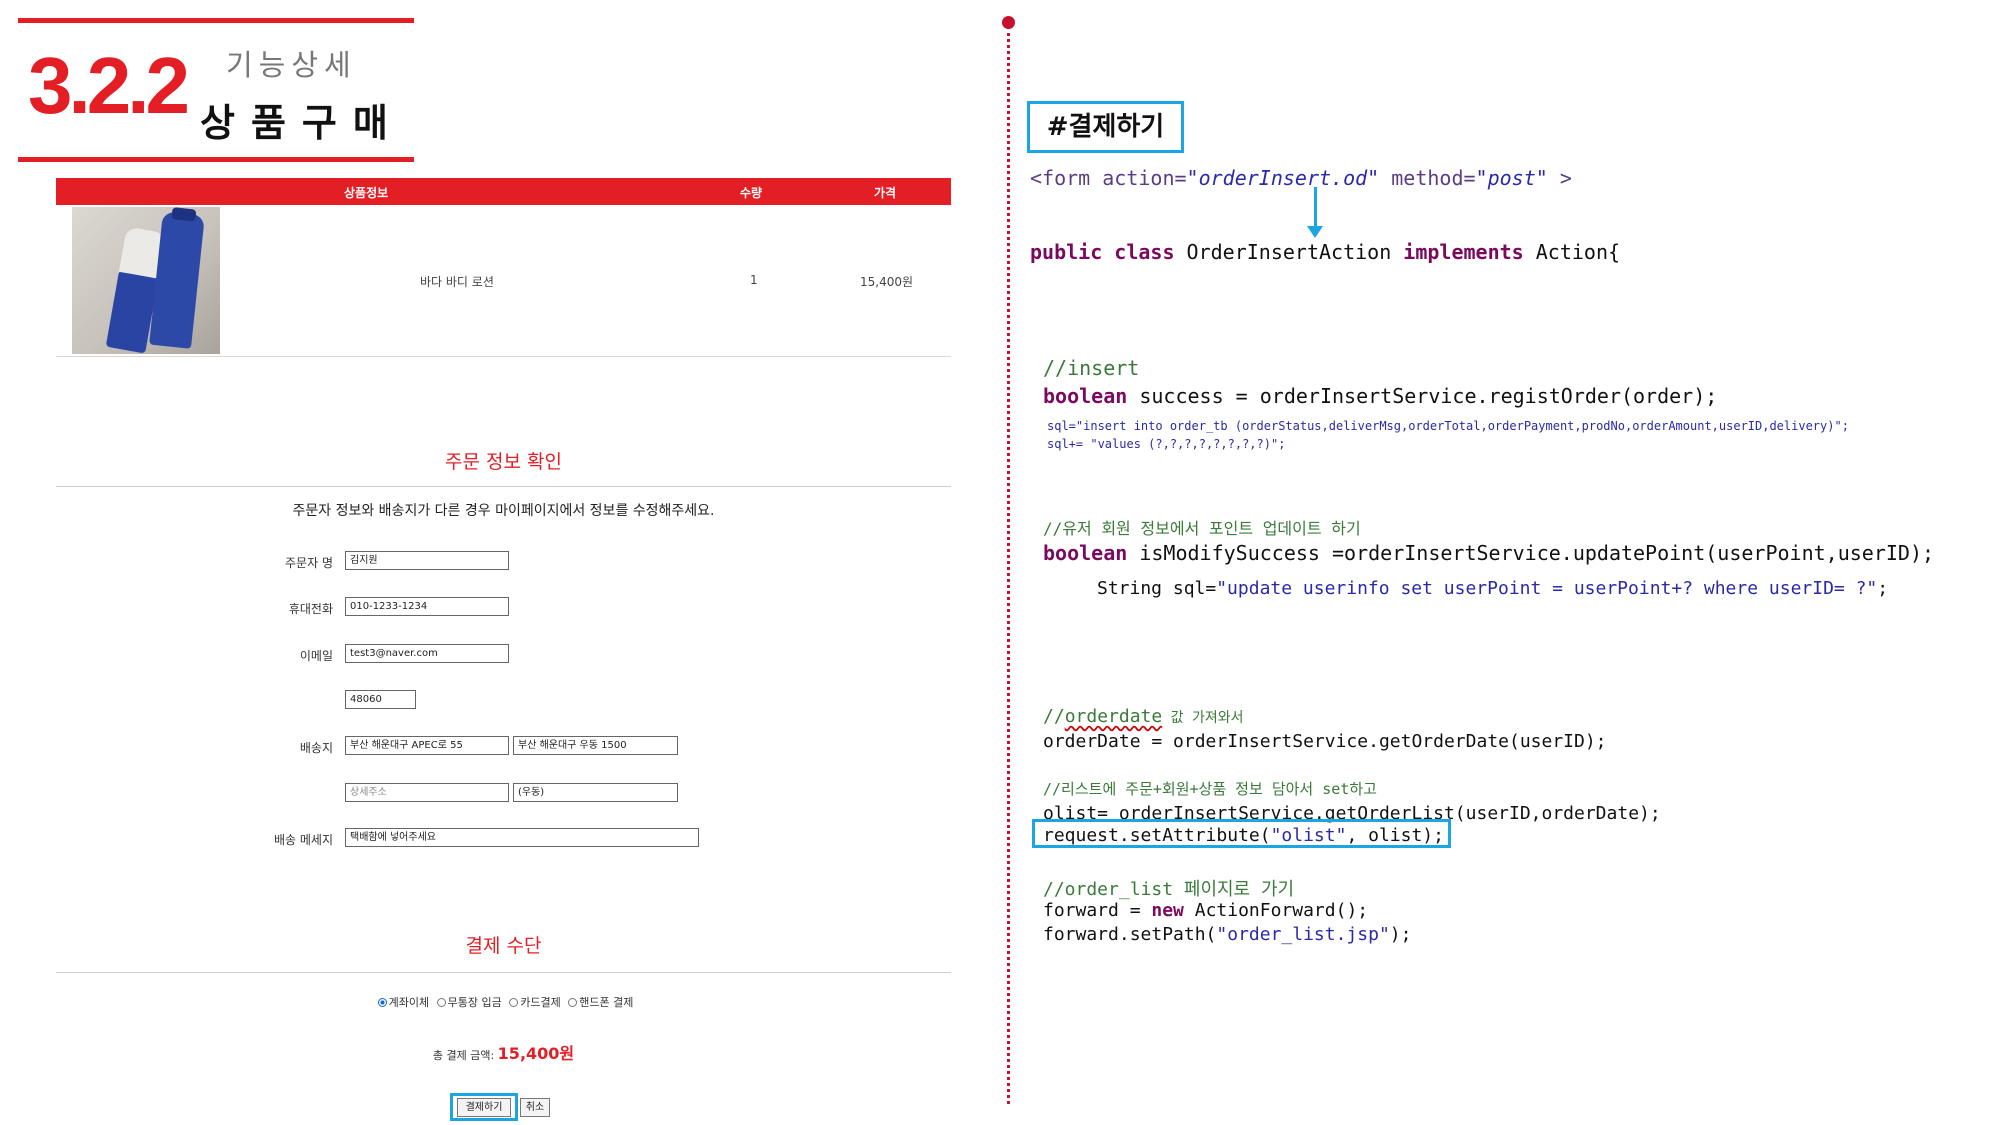  Describe the element at coordinates (316, 748) in the screenshot. I see `label-address: 배송지` at that location.